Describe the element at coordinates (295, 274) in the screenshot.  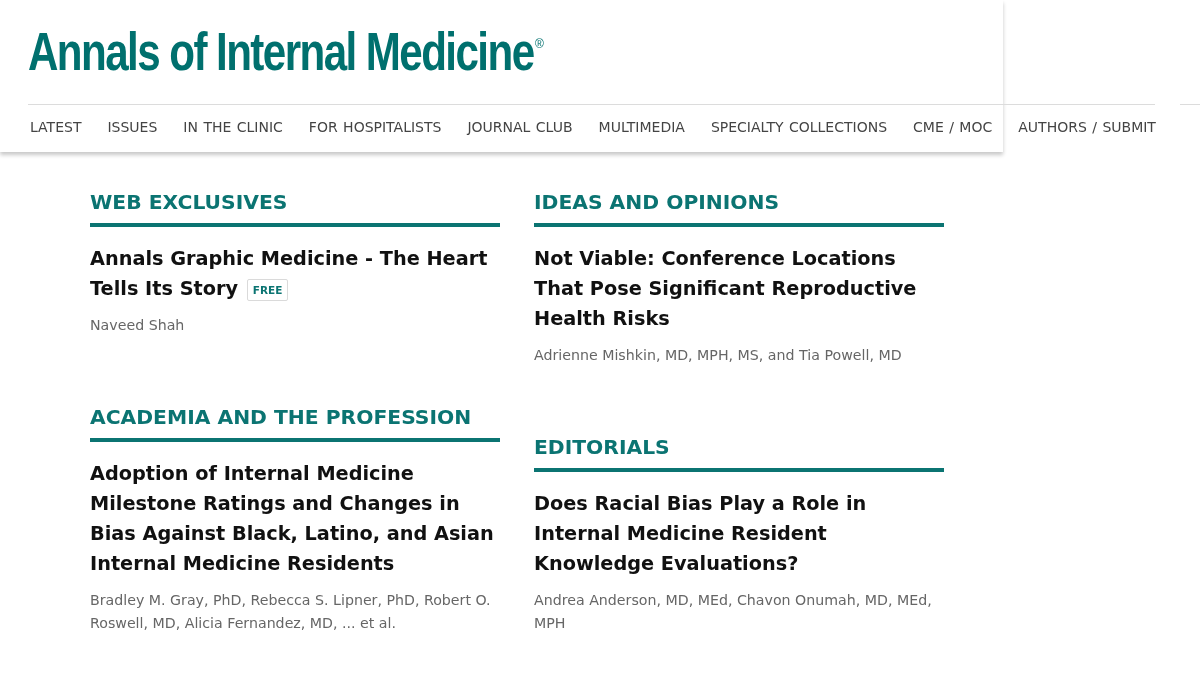
I see `article-title-link: Annals Graphic Medicine - The Heart Tells Its Story FREE` at that location.